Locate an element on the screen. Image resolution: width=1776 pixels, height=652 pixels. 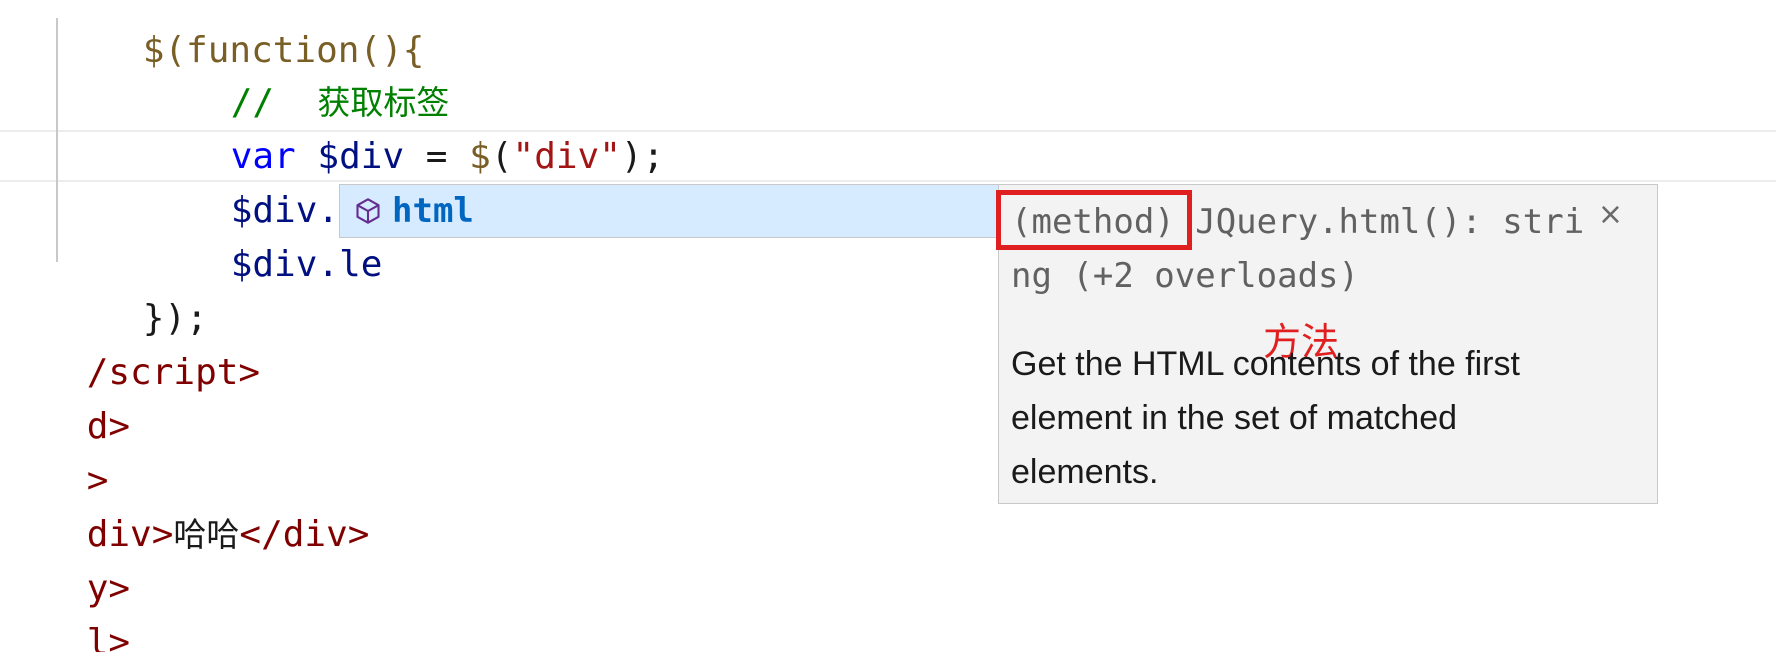
code-line: y> is located at coordinates (65, 558).